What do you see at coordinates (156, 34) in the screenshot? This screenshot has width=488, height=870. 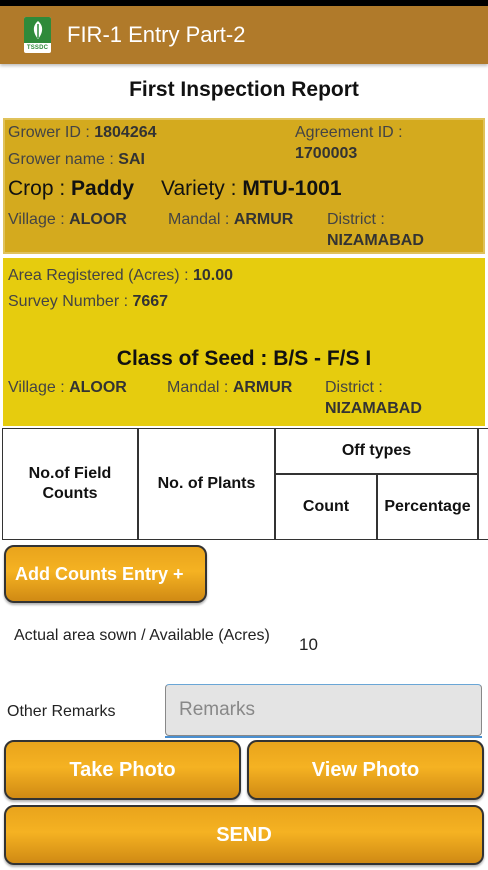 I see `app-title: FIR-1 Entry Part-2` at bounding box center [156, 34].